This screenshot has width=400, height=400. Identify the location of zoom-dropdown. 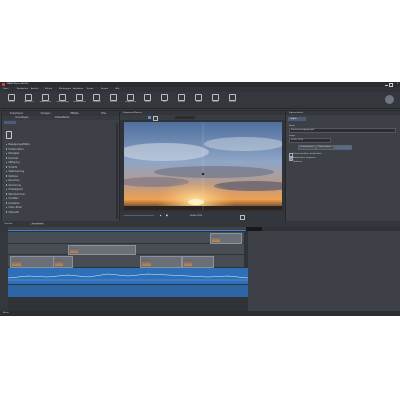
(185, 117).